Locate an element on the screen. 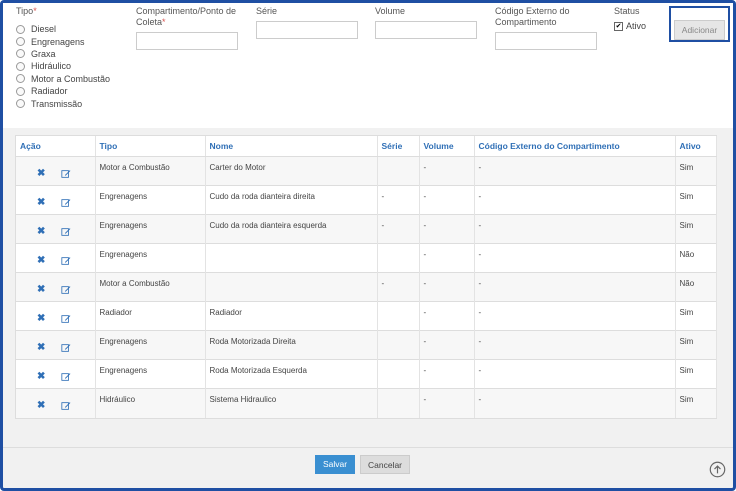 This screenshot has height=491, width=736. header-codigo: Código Externo do Compartimento is located at coordinates (575, 146).